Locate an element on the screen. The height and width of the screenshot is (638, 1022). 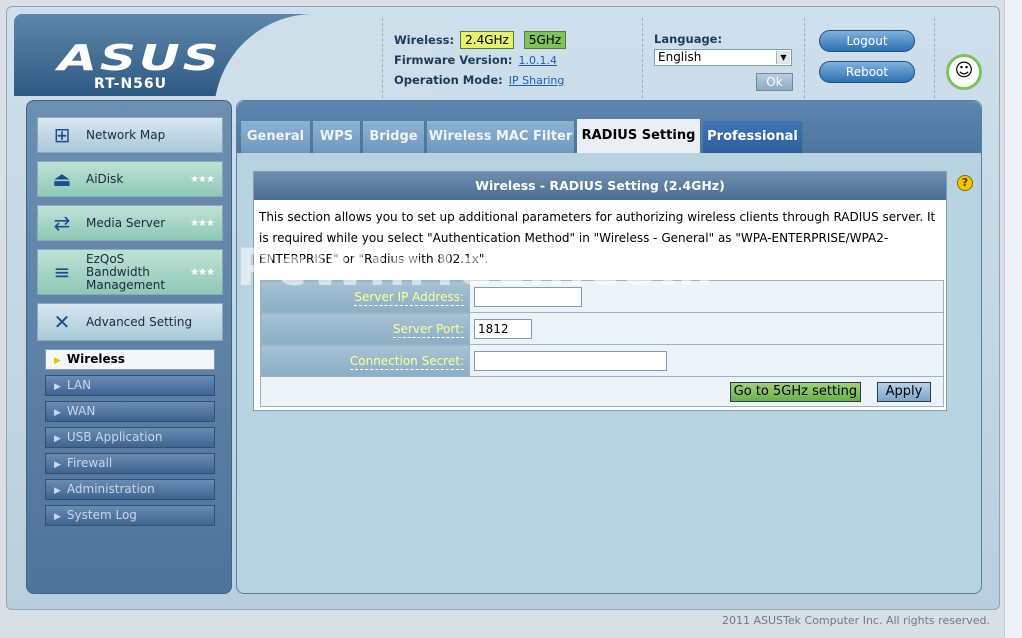
subitem-system-log: ▶ System Log is located at coordinates (130, 515).